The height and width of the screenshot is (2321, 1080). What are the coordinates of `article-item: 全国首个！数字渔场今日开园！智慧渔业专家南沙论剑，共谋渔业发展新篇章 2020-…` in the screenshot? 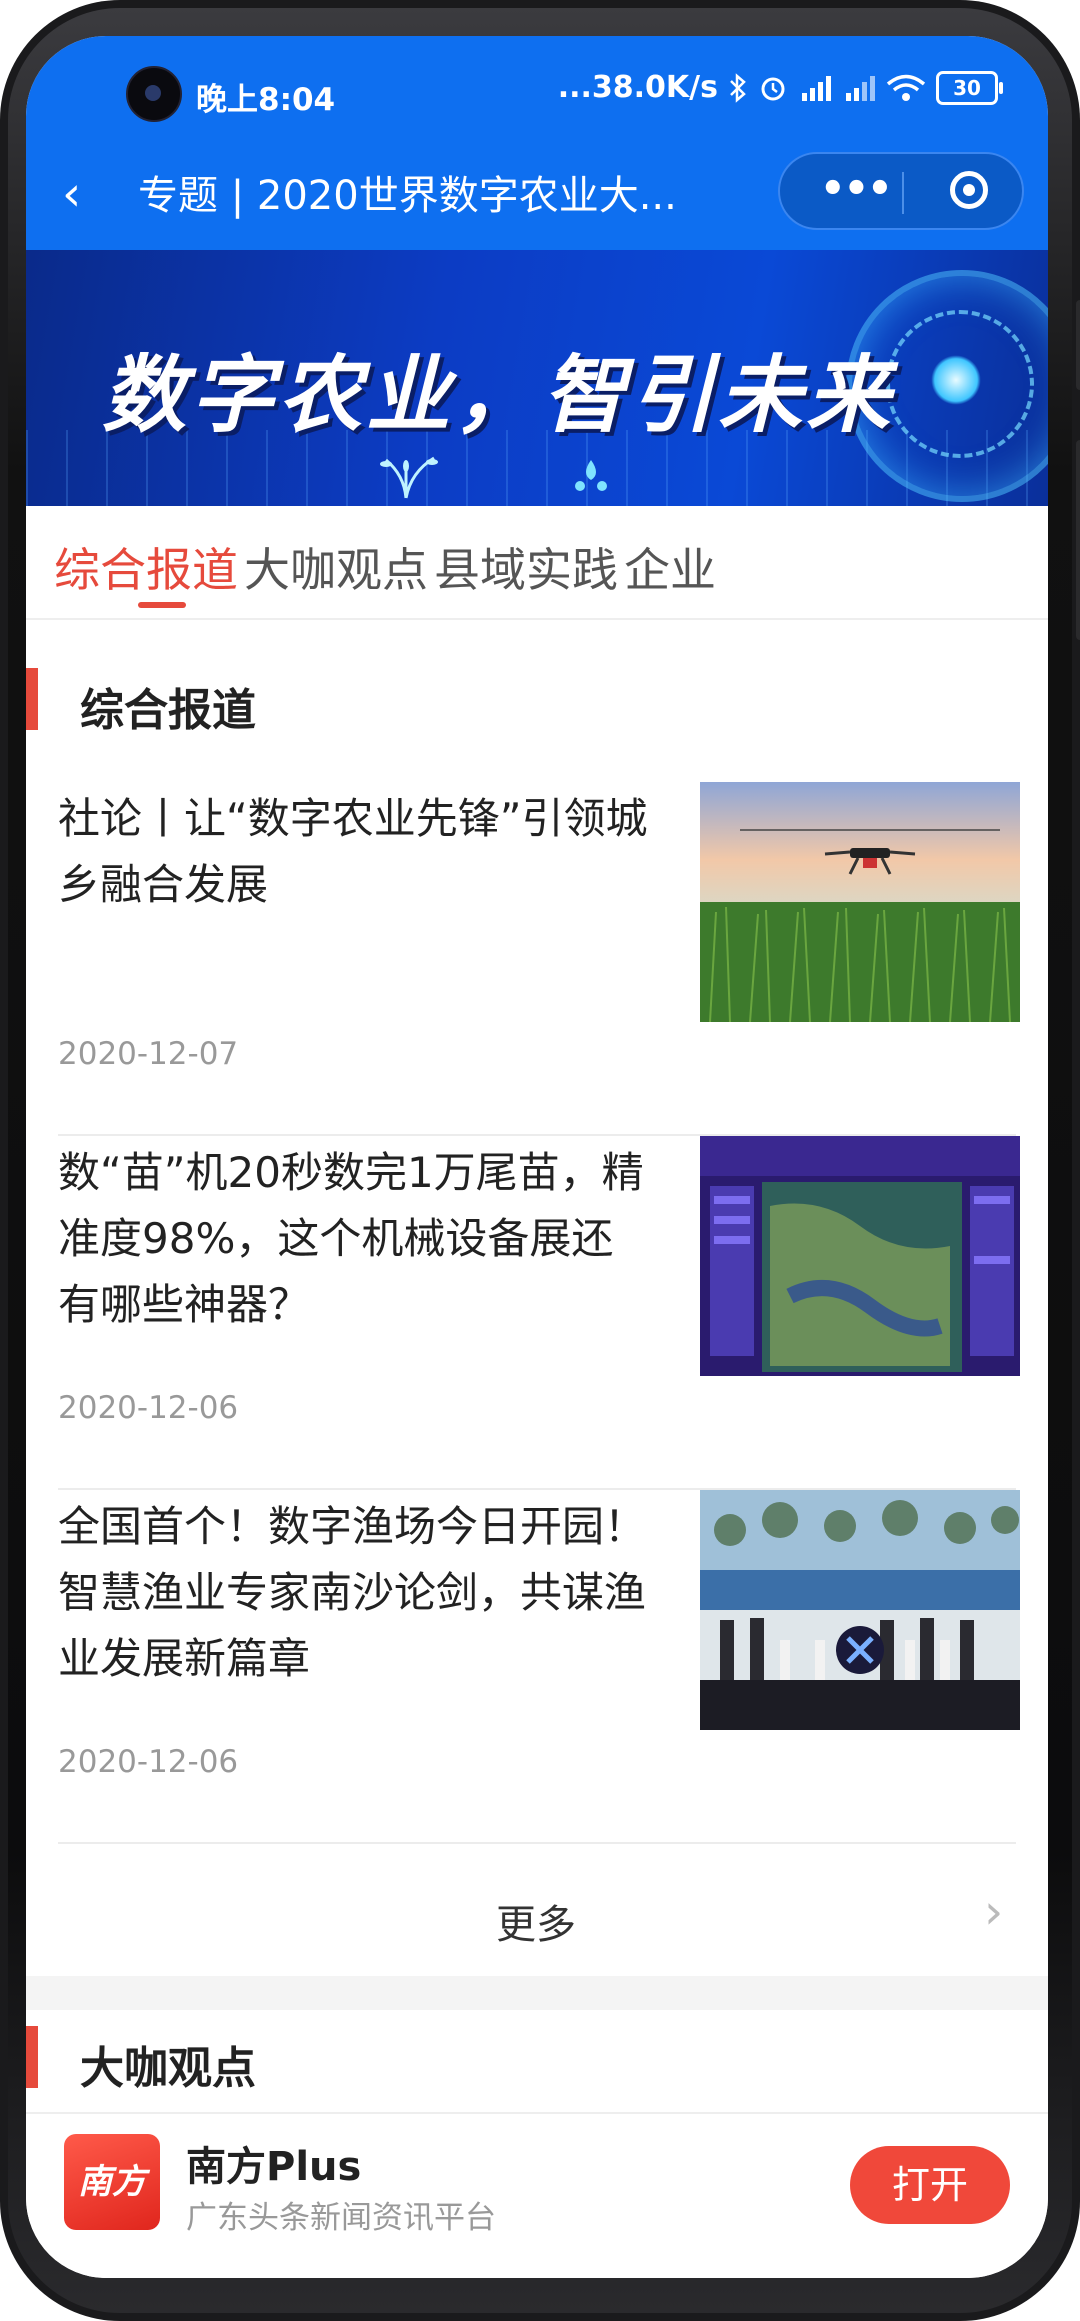 It's located at (539, 1667).